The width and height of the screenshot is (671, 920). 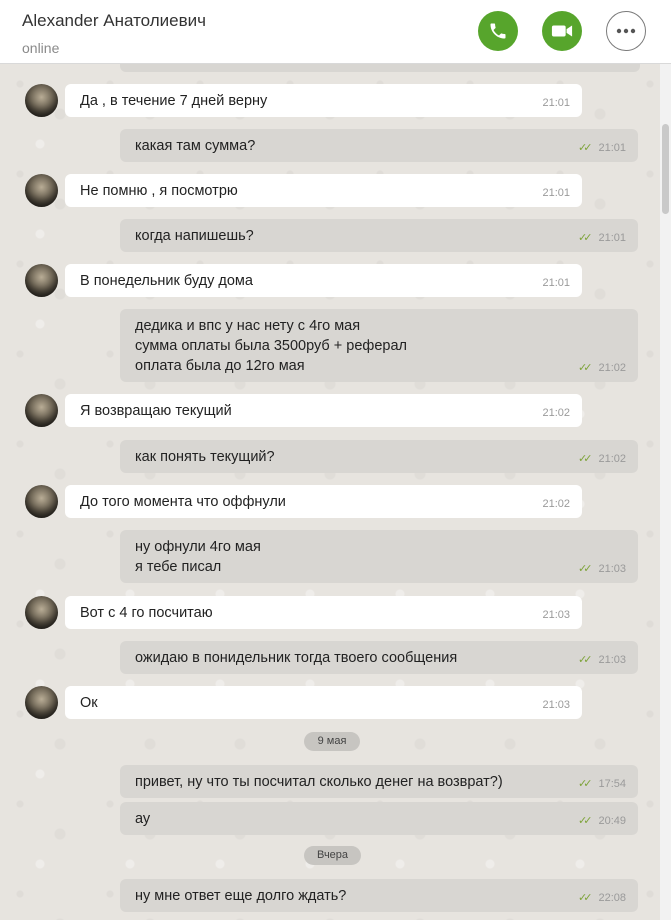 I want to click on incoming-message: Я возвращаю текущий 21:02, so click(x=323, y=410).